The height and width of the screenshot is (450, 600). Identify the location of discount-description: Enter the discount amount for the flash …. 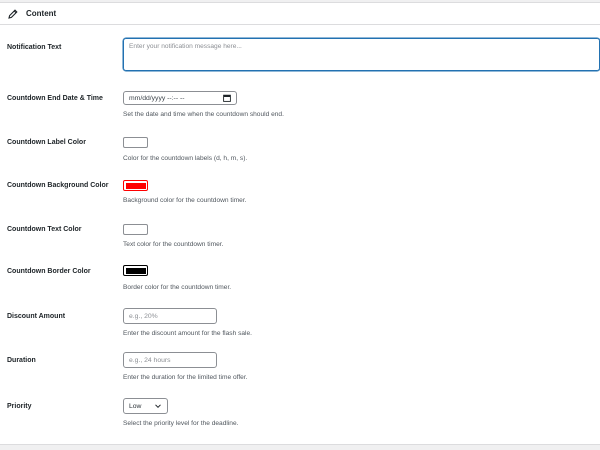
(188, 333).